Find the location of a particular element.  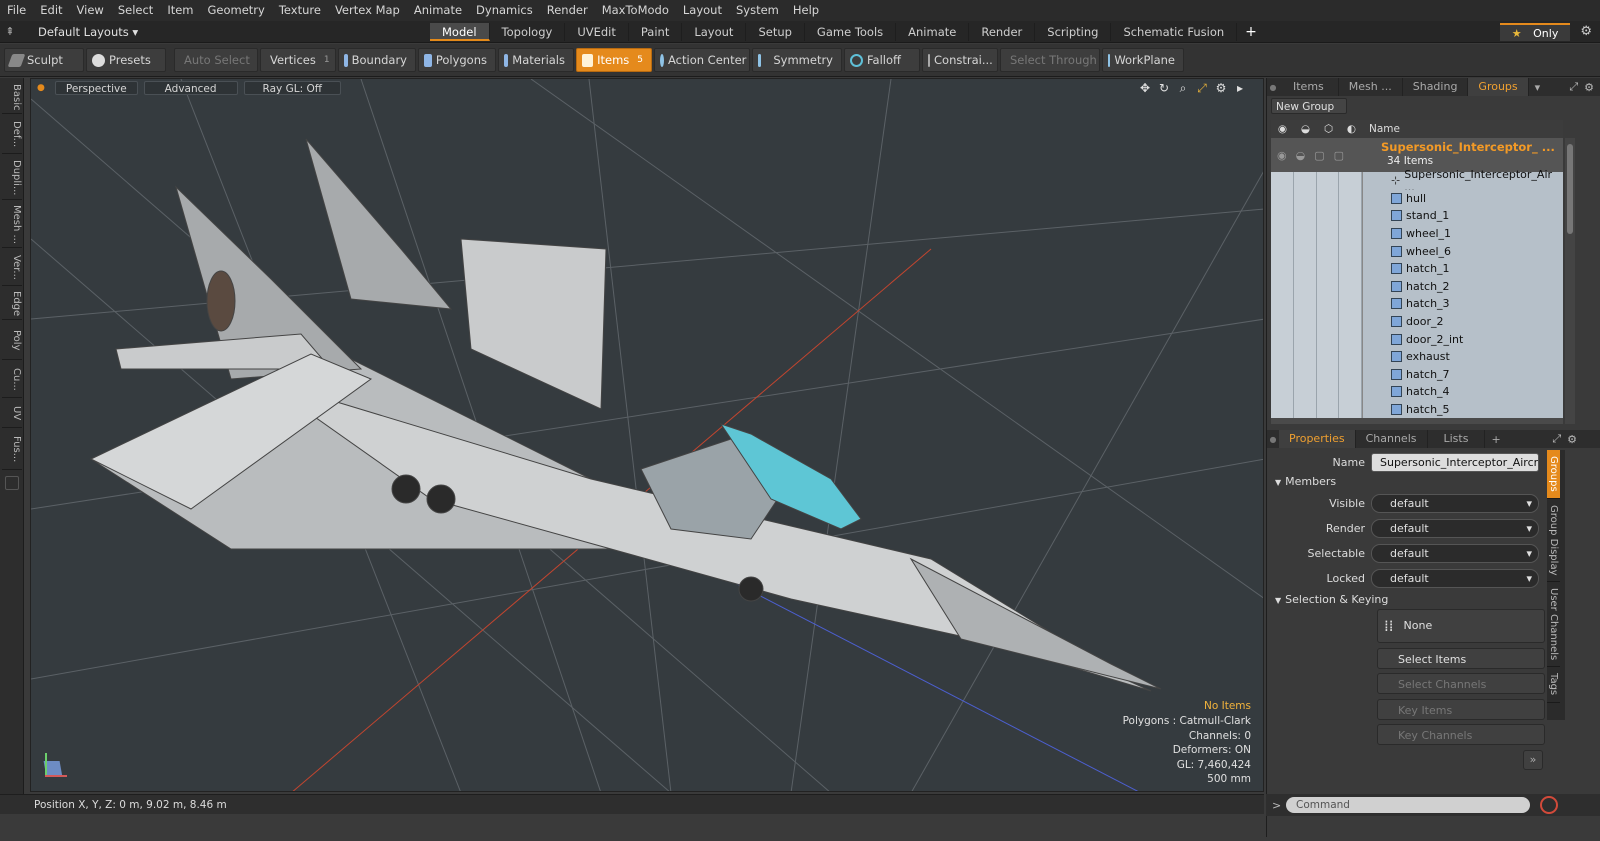

list-item: hatch_7 is located at coordinates (1417, 374).